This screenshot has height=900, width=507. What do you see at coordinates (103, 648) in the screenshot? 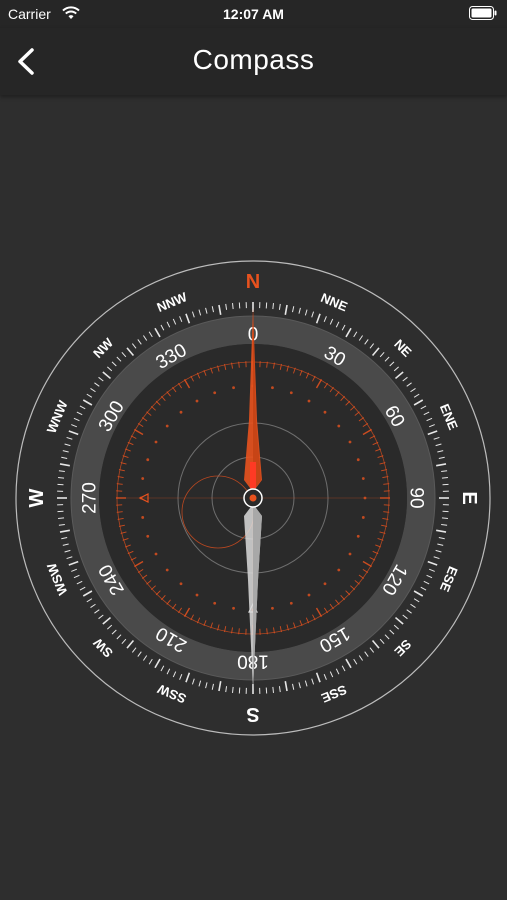
I see `direction-label-sw: SW` at bounding box center [103, 648].